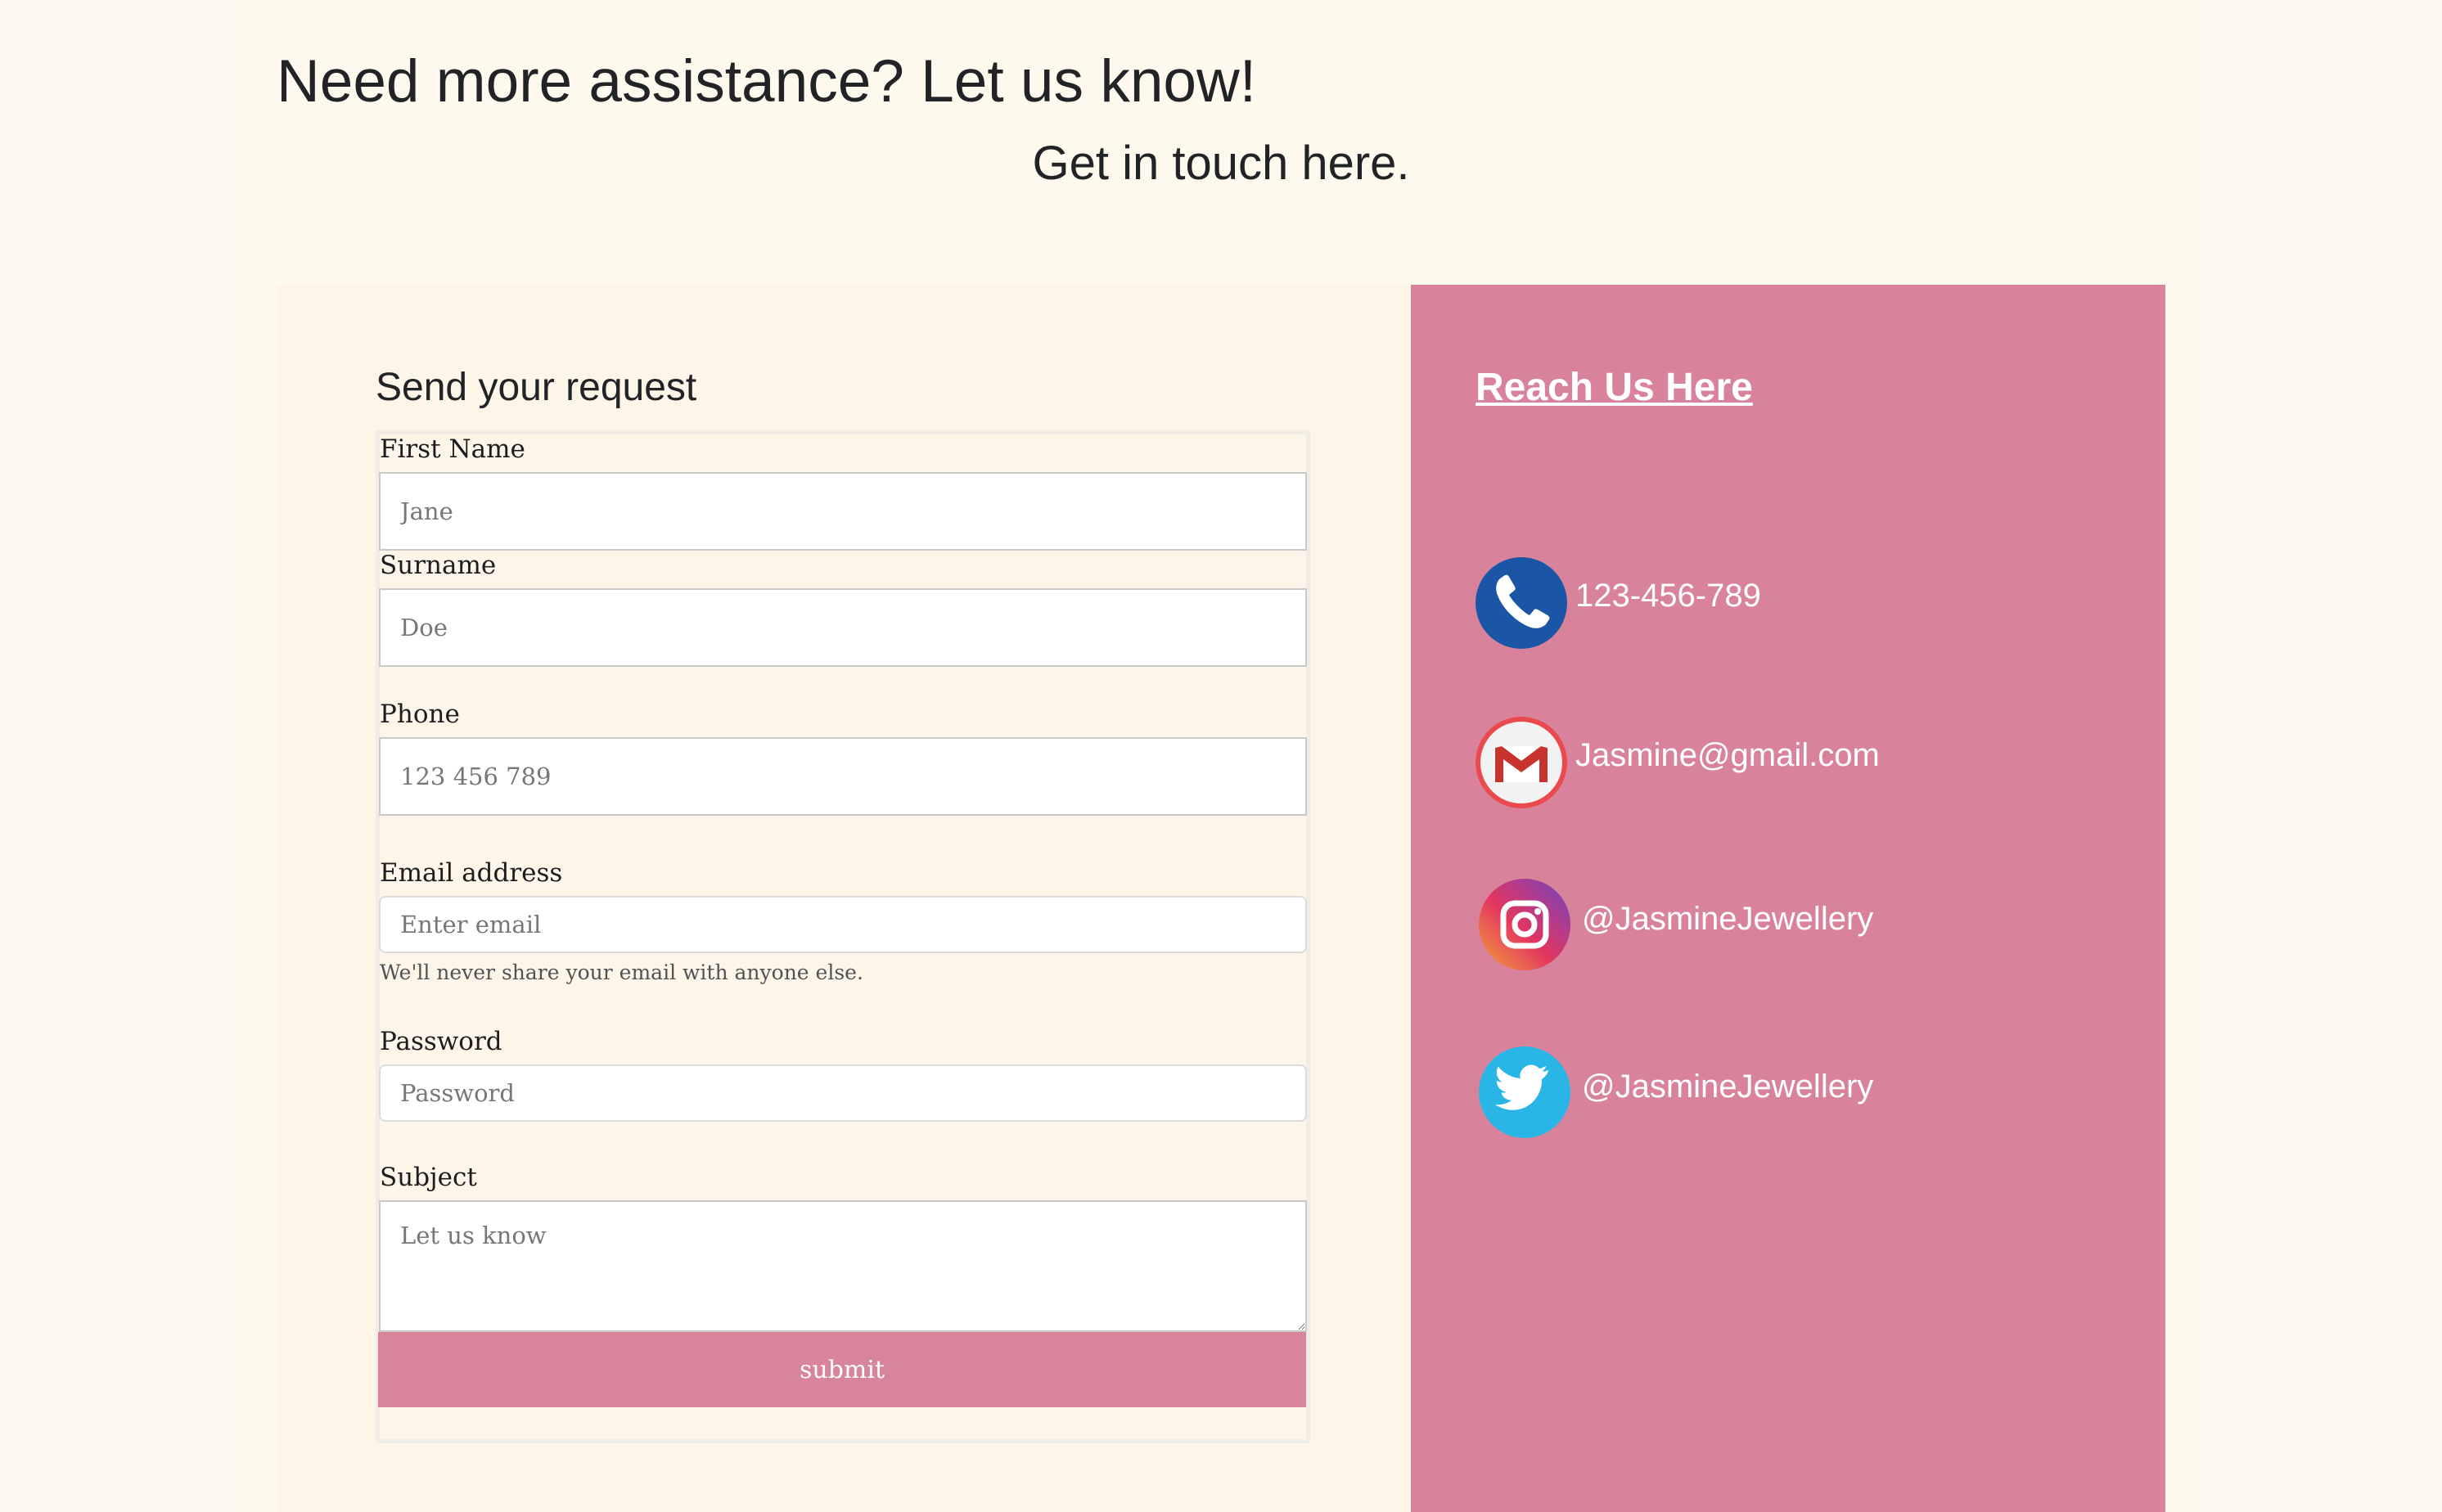 This screenshot has width=2442, height=1512. What do you see at coordinates (1221, 164) in the screenshot?
I see `page-subtitle: Get in touch here.` at bounding box center [1221, 164].